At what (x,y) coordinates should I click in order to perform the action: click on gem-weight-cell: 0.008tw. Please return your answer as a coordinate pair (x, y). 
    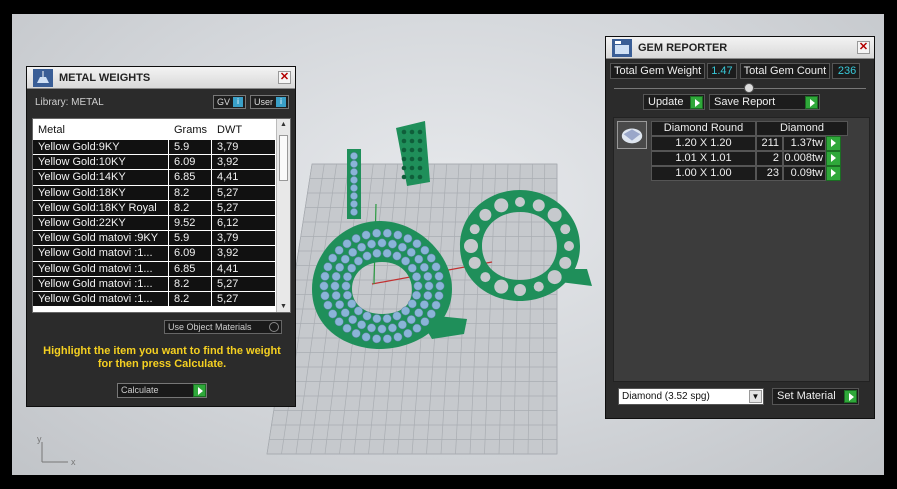
    Looking at the image, I should click on (804, 158).